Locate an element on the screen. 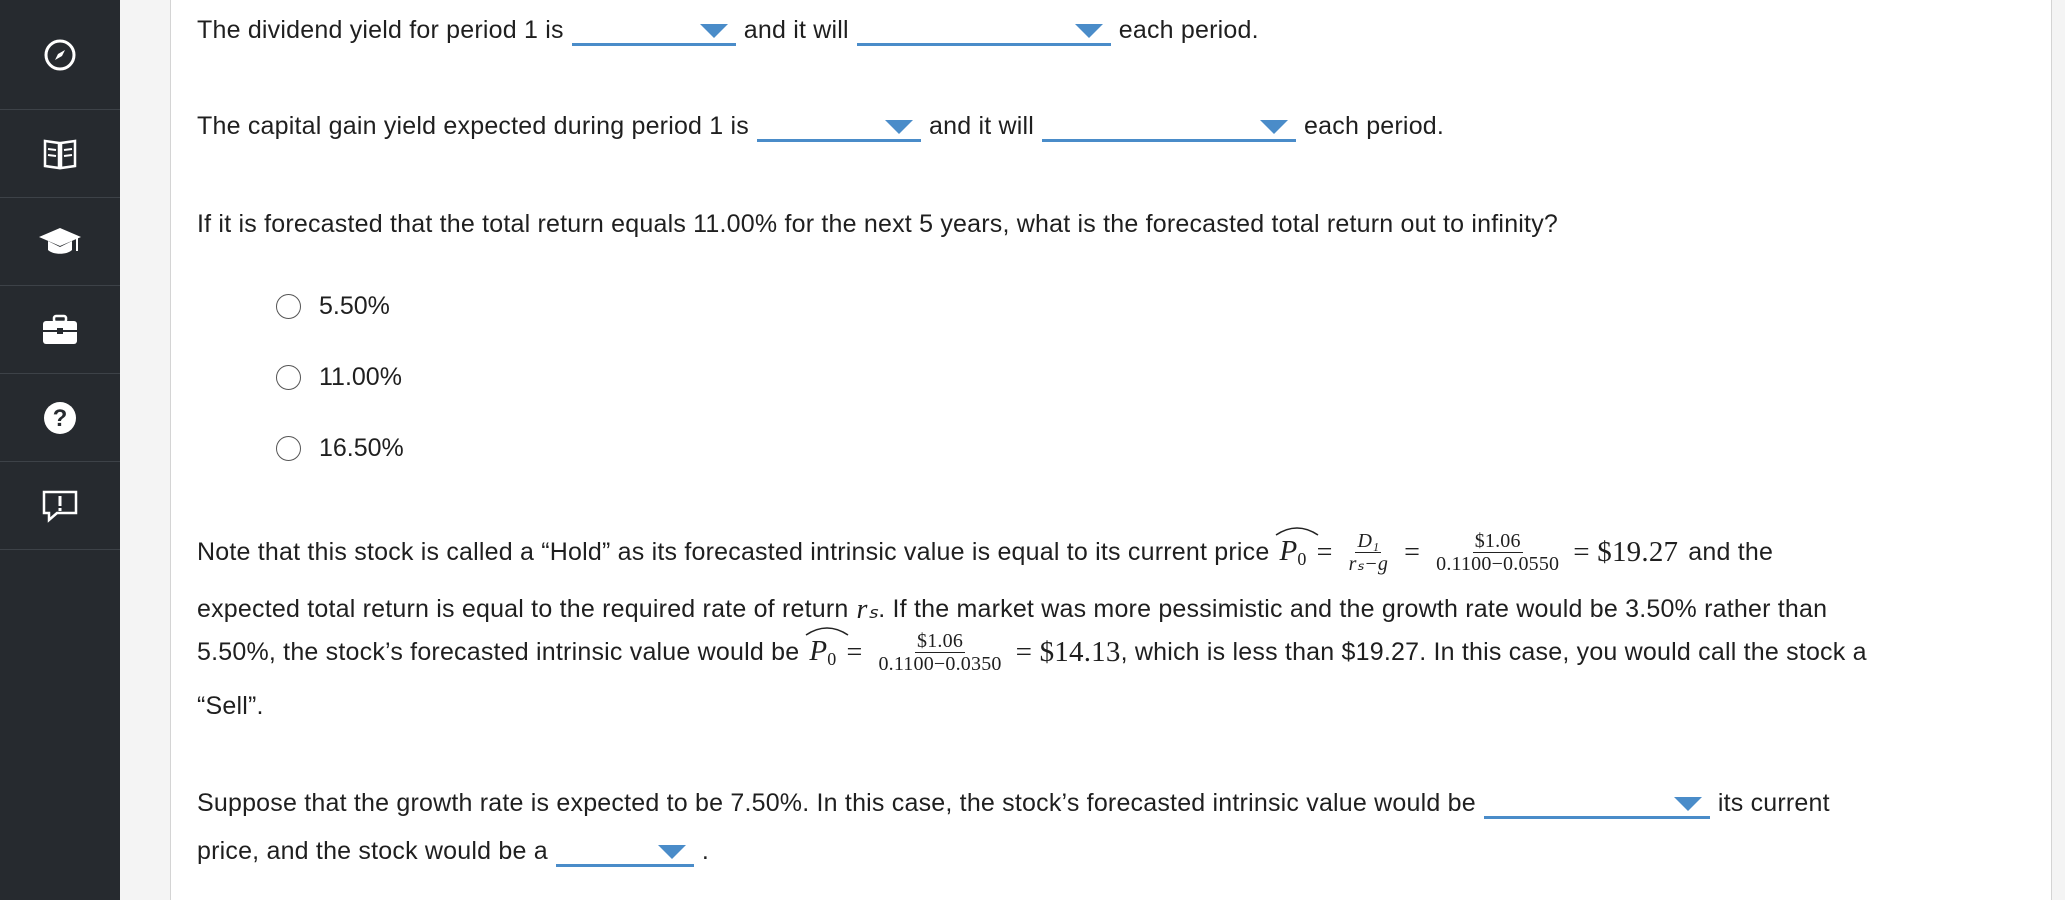 This screenshot has width=2065, height=900. intrinsic-value-comparison-dropdown is located at coordinates (1596, 803).